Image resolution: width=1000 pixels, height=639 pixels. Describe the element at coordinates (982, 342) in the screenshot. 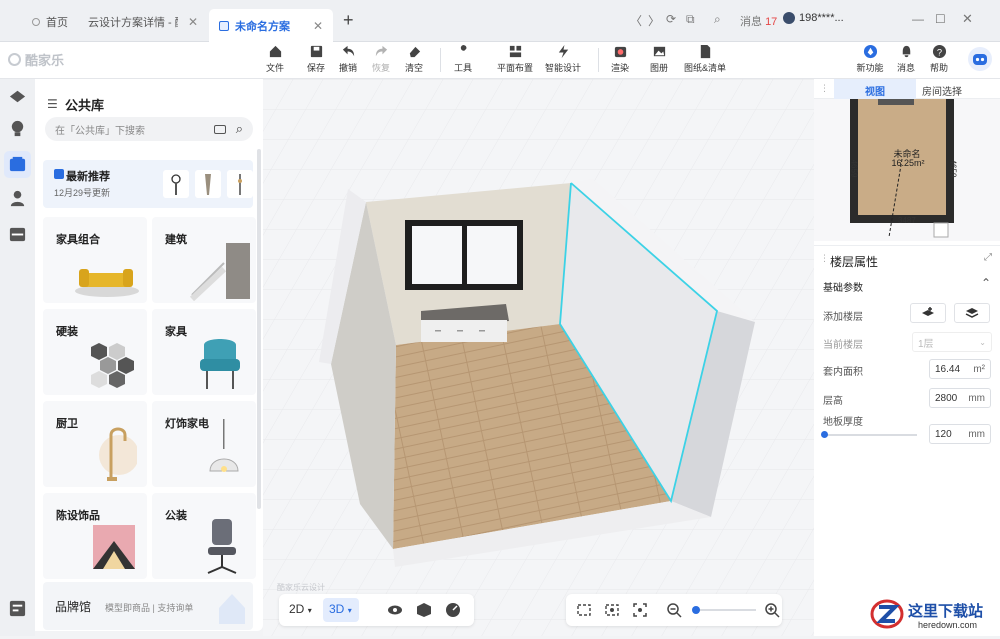

I see `chevron-down-icon: ⌄` at that location.